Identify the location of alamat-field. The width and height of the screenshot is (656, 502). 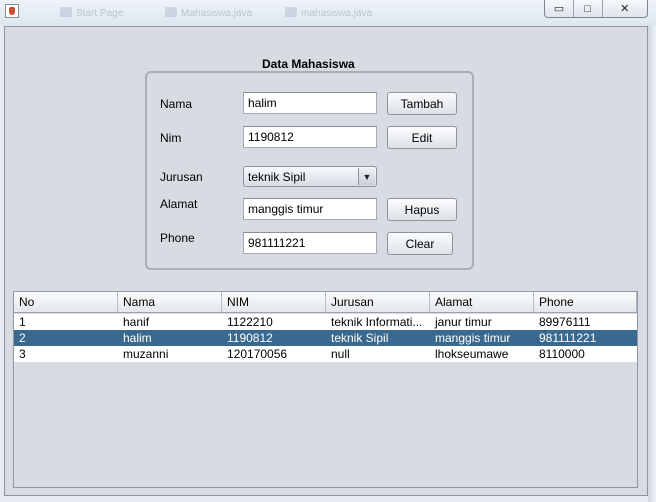
(310, 209).